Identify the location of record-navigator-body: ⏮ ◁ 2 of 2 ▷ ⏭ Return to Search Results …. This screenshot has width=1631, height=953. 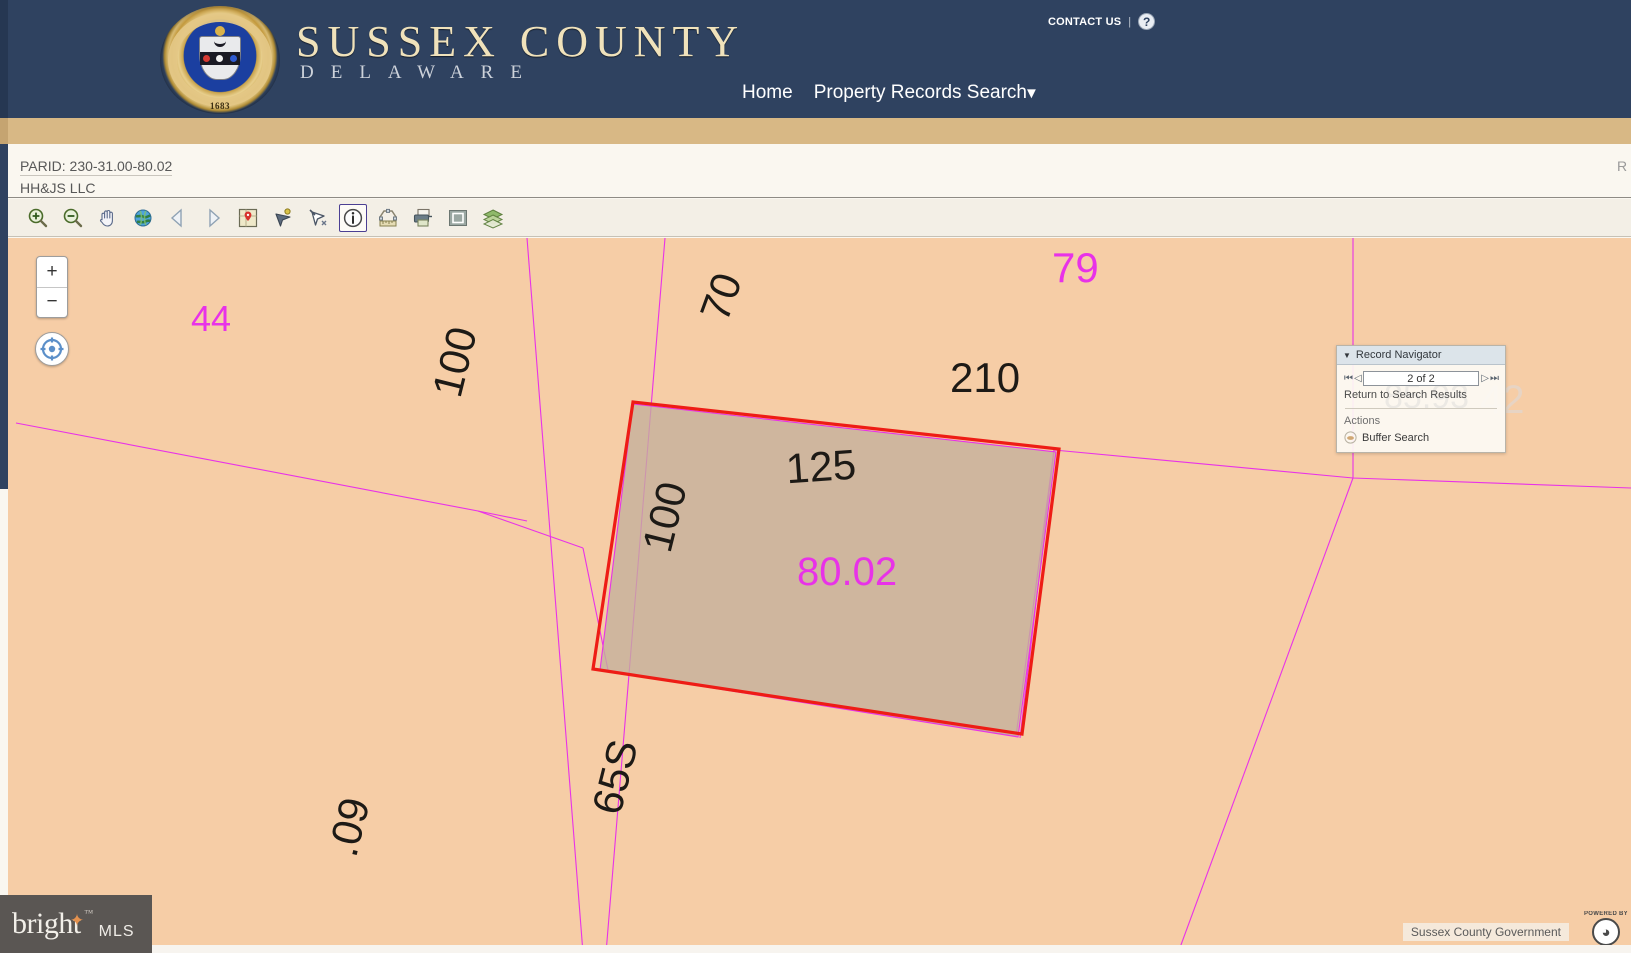
(1421, 408).